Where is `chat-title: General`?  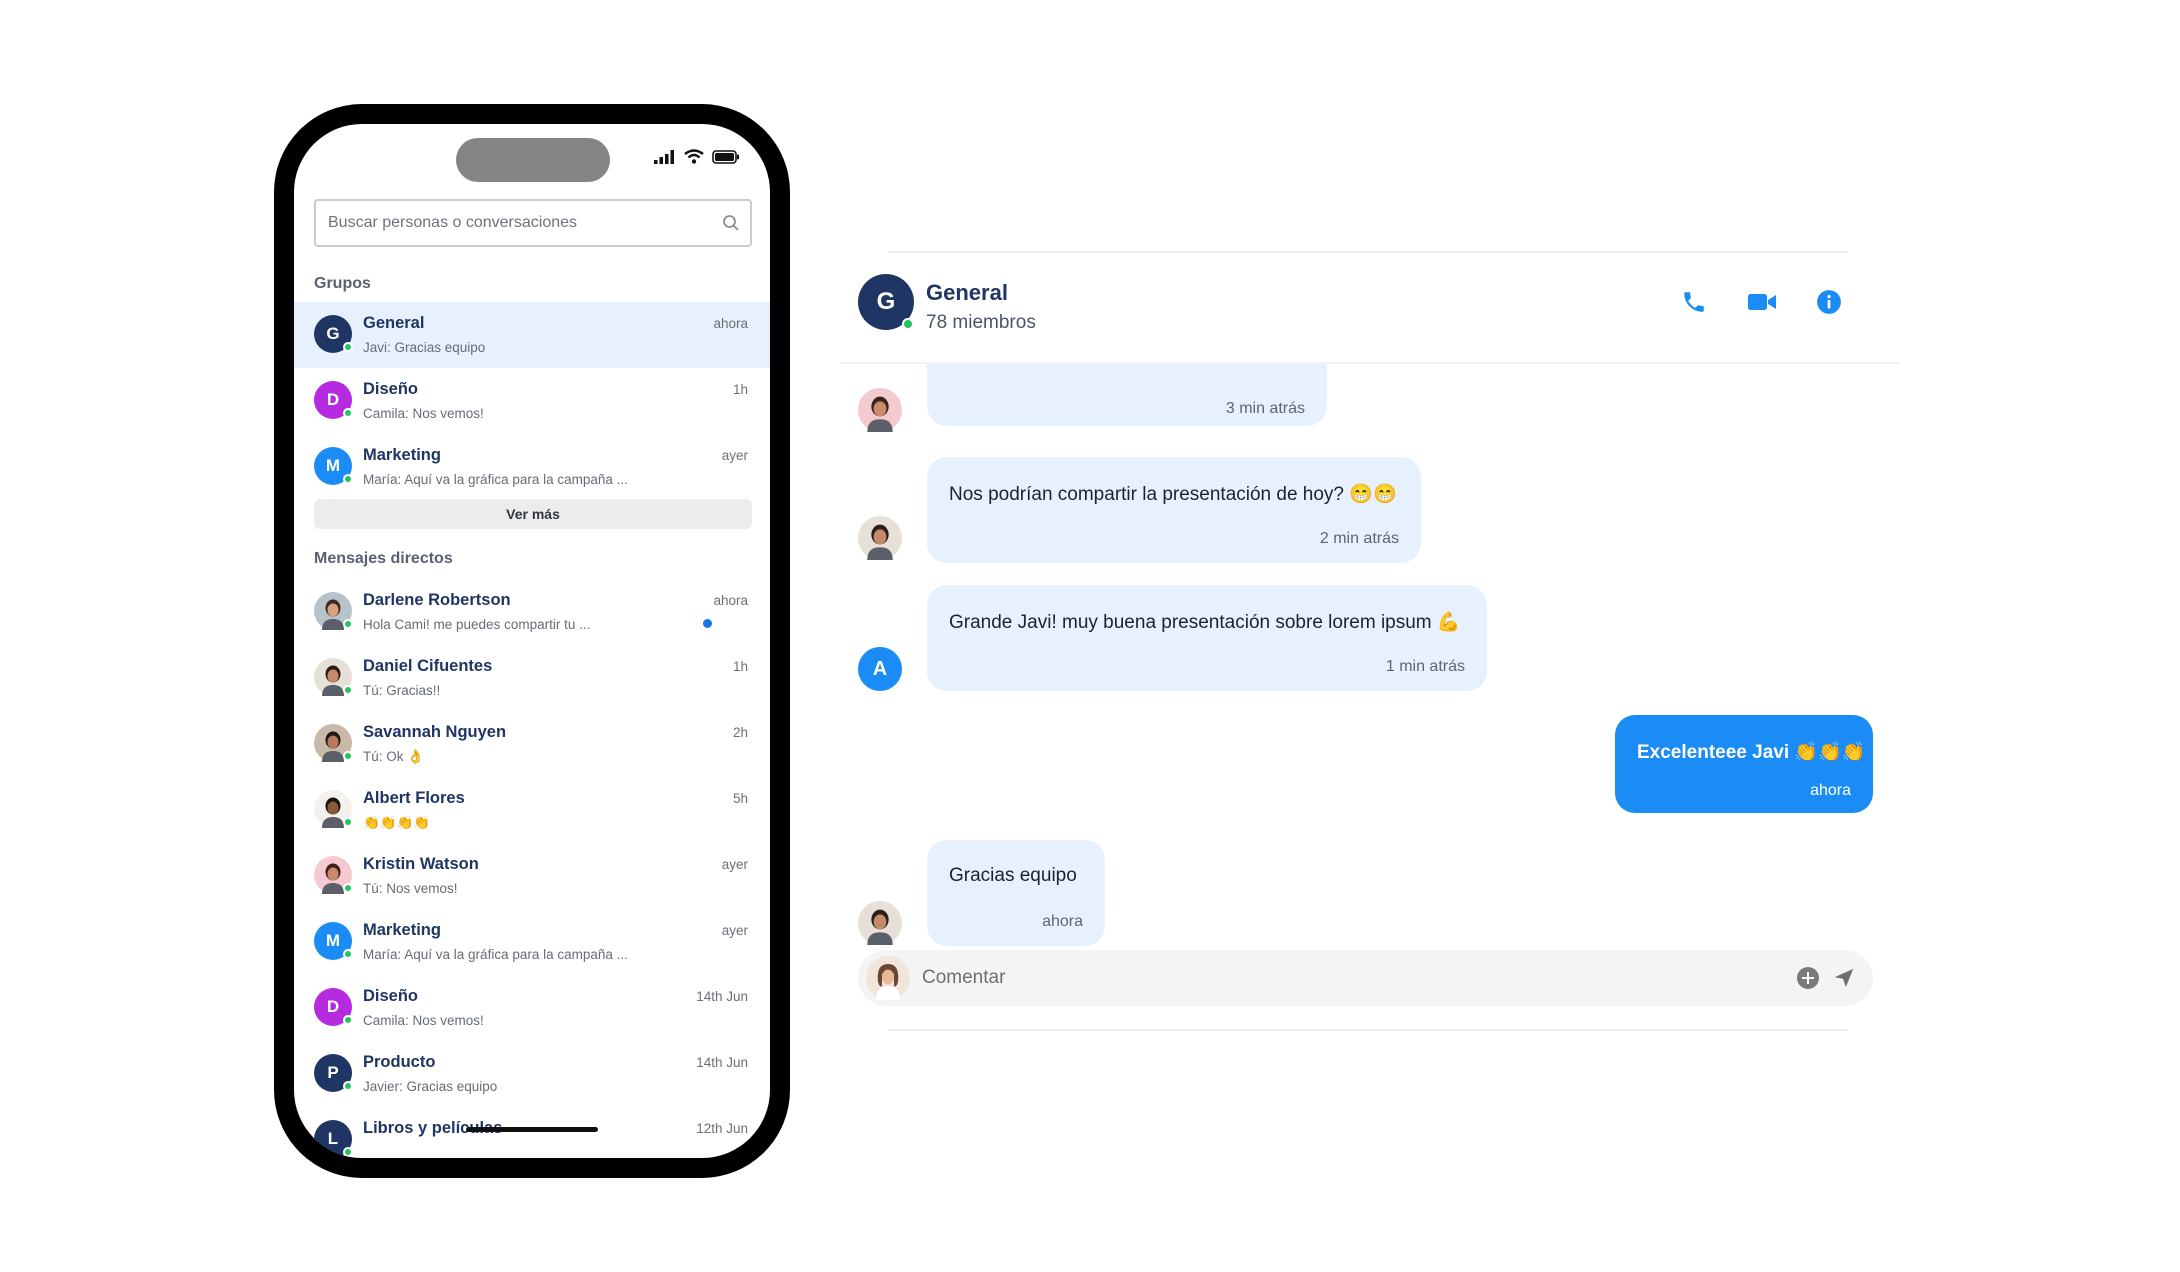
chat-title: General is located at coordinates (967, 292).